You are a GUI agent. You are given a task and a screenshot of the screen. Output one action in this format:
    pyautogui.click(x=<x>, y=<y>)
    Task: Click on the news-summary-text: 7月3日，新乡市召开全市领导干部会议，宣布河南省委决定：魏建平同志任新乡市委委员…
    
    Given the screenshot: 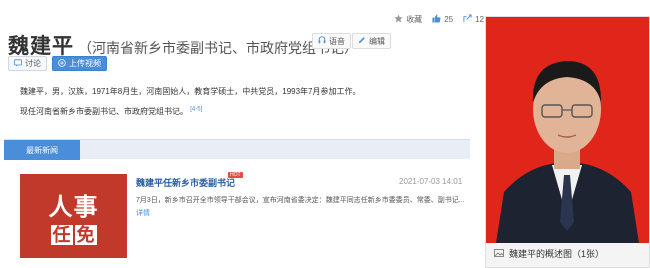 What is the action you would take?
    pyautogui.click(x=297, y=200)
    